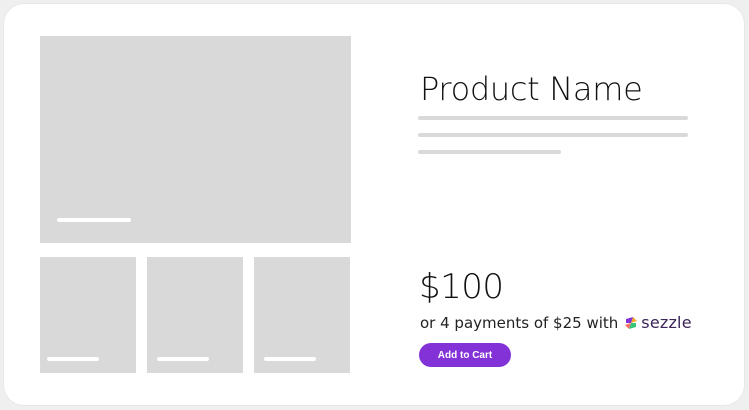 The image size is (749, 410). I want to click on sezzle-icon, so click(631, 322).